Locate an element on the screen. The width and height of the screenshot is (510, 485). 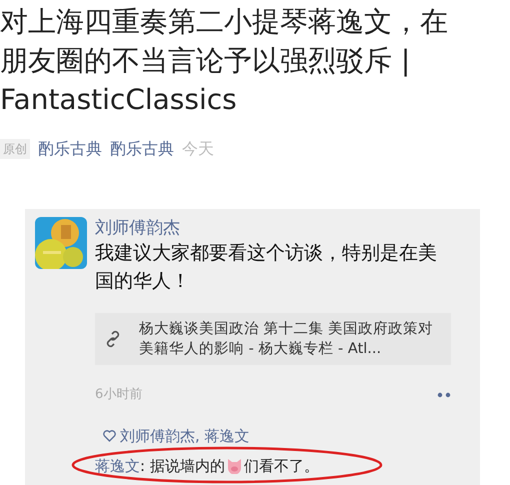
more-icon is located at coordinates (444, 395).